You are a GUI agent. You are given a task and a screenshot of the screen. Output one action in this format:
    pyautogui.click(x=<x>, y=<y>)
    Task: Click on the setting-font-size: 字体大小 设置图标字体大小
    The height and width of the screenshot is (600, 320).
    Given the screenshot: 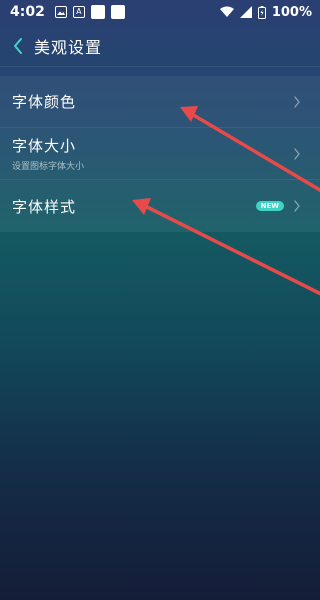 What is the action you would take?
    pyautogui.click(x=160, y=154)
    